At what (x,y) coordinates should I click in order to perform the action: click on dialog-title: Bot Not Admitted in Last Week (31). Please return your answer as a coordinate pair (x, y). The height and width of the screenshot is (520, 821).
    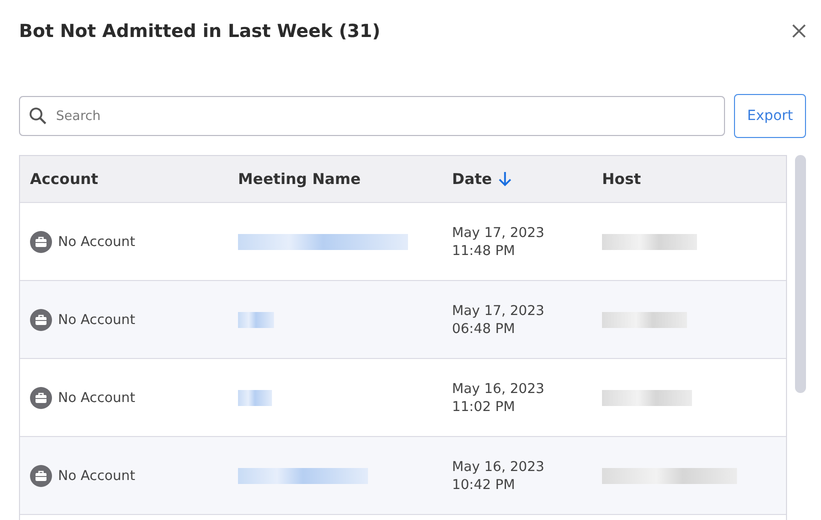
    Looking at the image, I should click on (199, 31).